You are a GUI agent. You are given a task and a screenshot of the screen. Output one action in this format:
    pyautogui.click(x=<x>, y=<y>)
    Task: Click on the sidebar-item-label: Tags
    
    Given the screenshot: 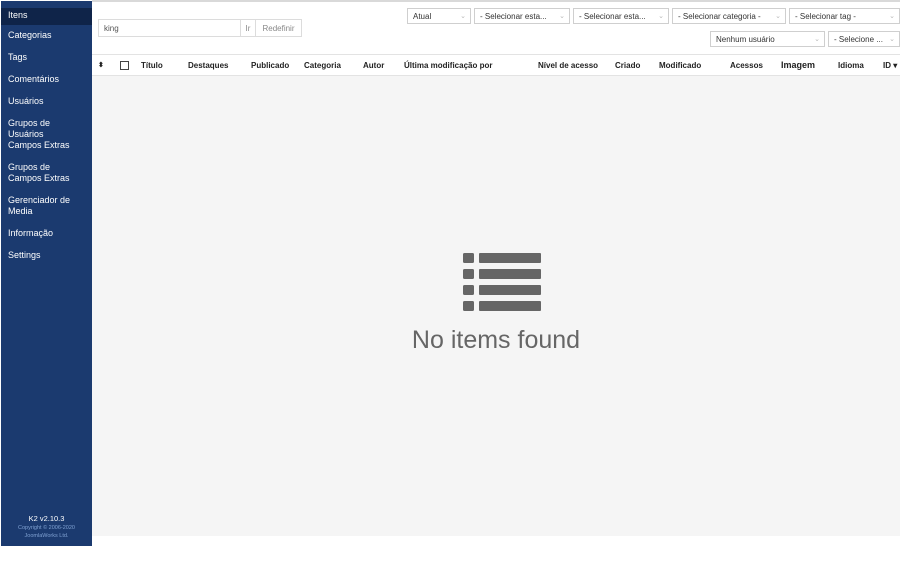 What is the action you would take?
    pyautogui.click(x=18, y=57)
    